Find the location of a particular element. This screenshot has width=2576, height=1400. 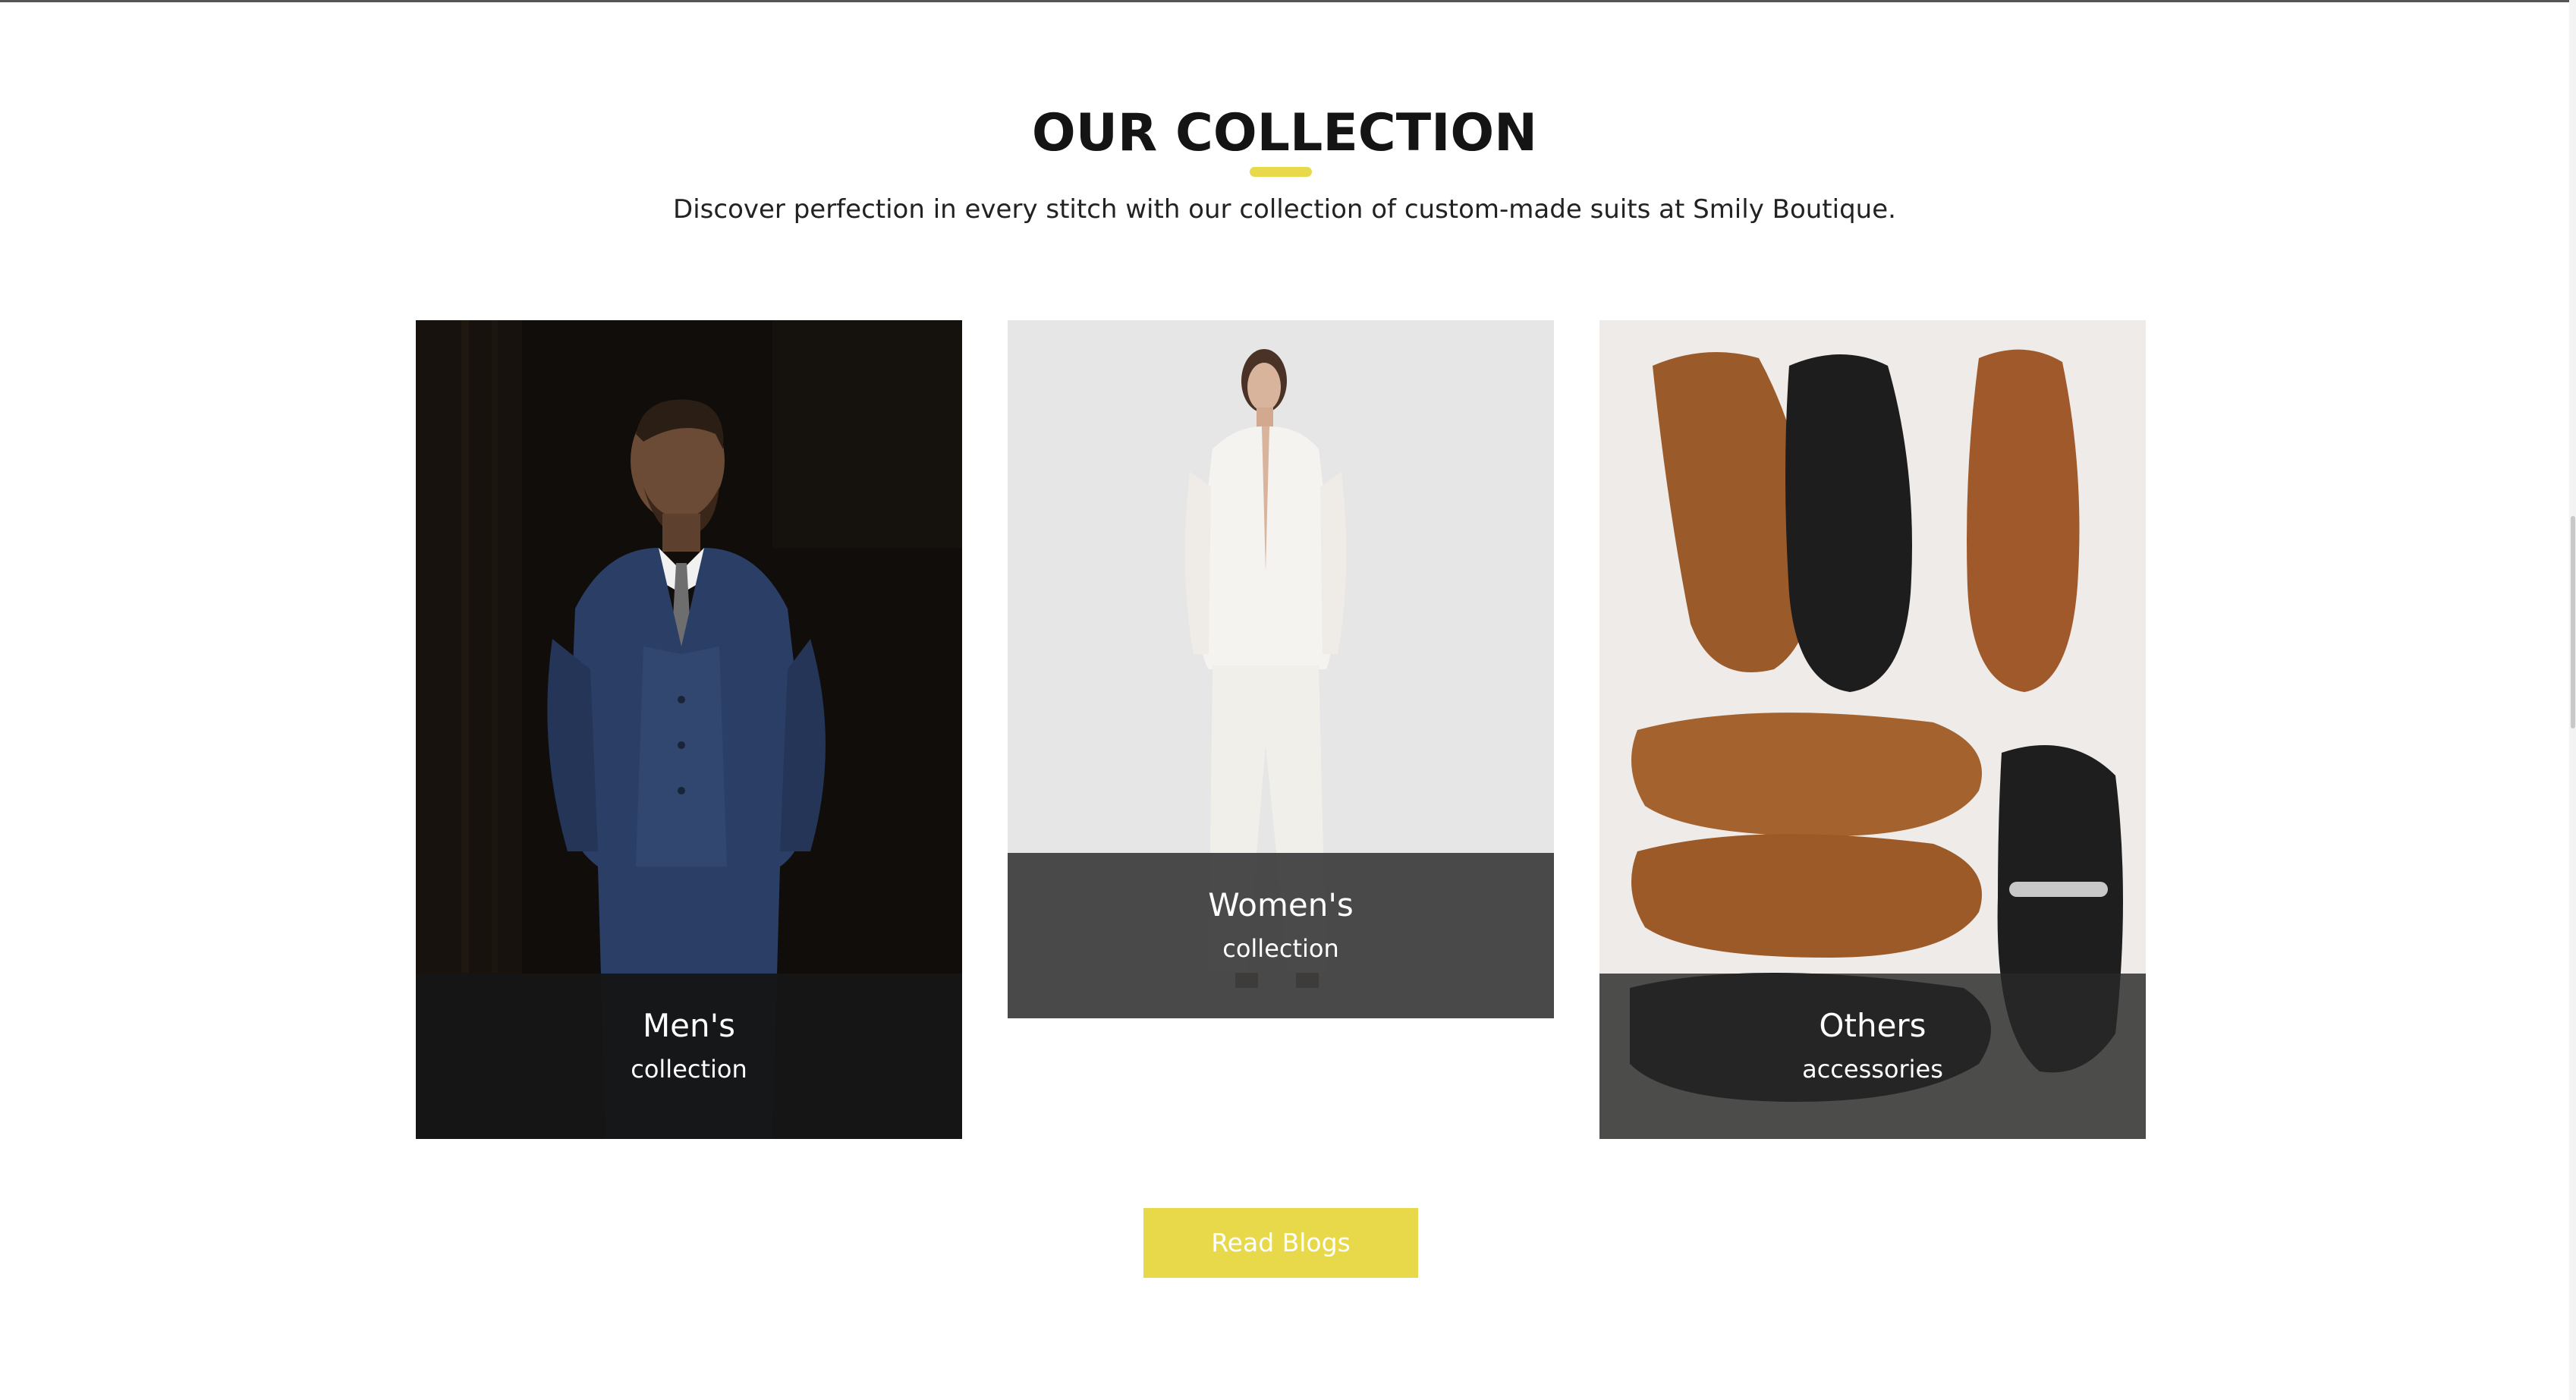

card-subtitle: accessories is located at coordinates (1872, 1069).